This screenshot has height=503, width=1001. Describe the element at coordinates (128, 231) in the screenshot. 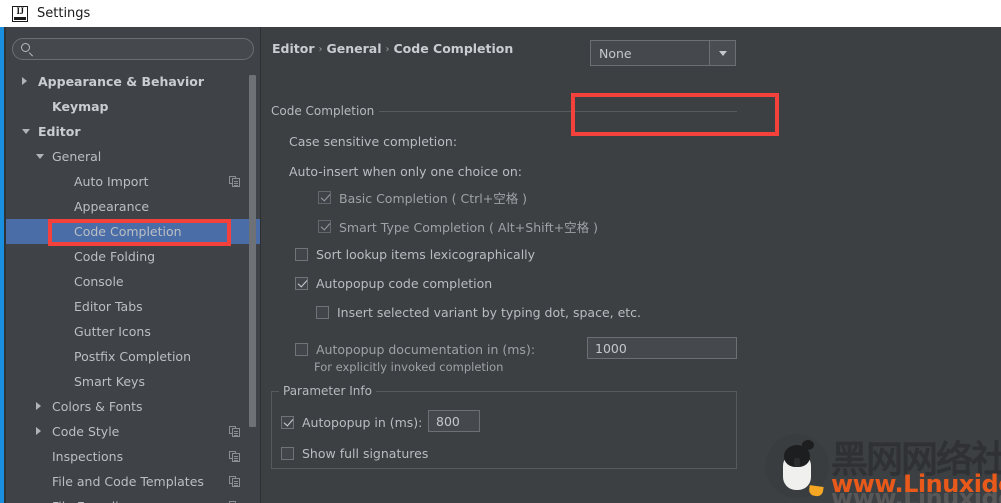

I see `sidebar-item-label: Code Completion` at that location.